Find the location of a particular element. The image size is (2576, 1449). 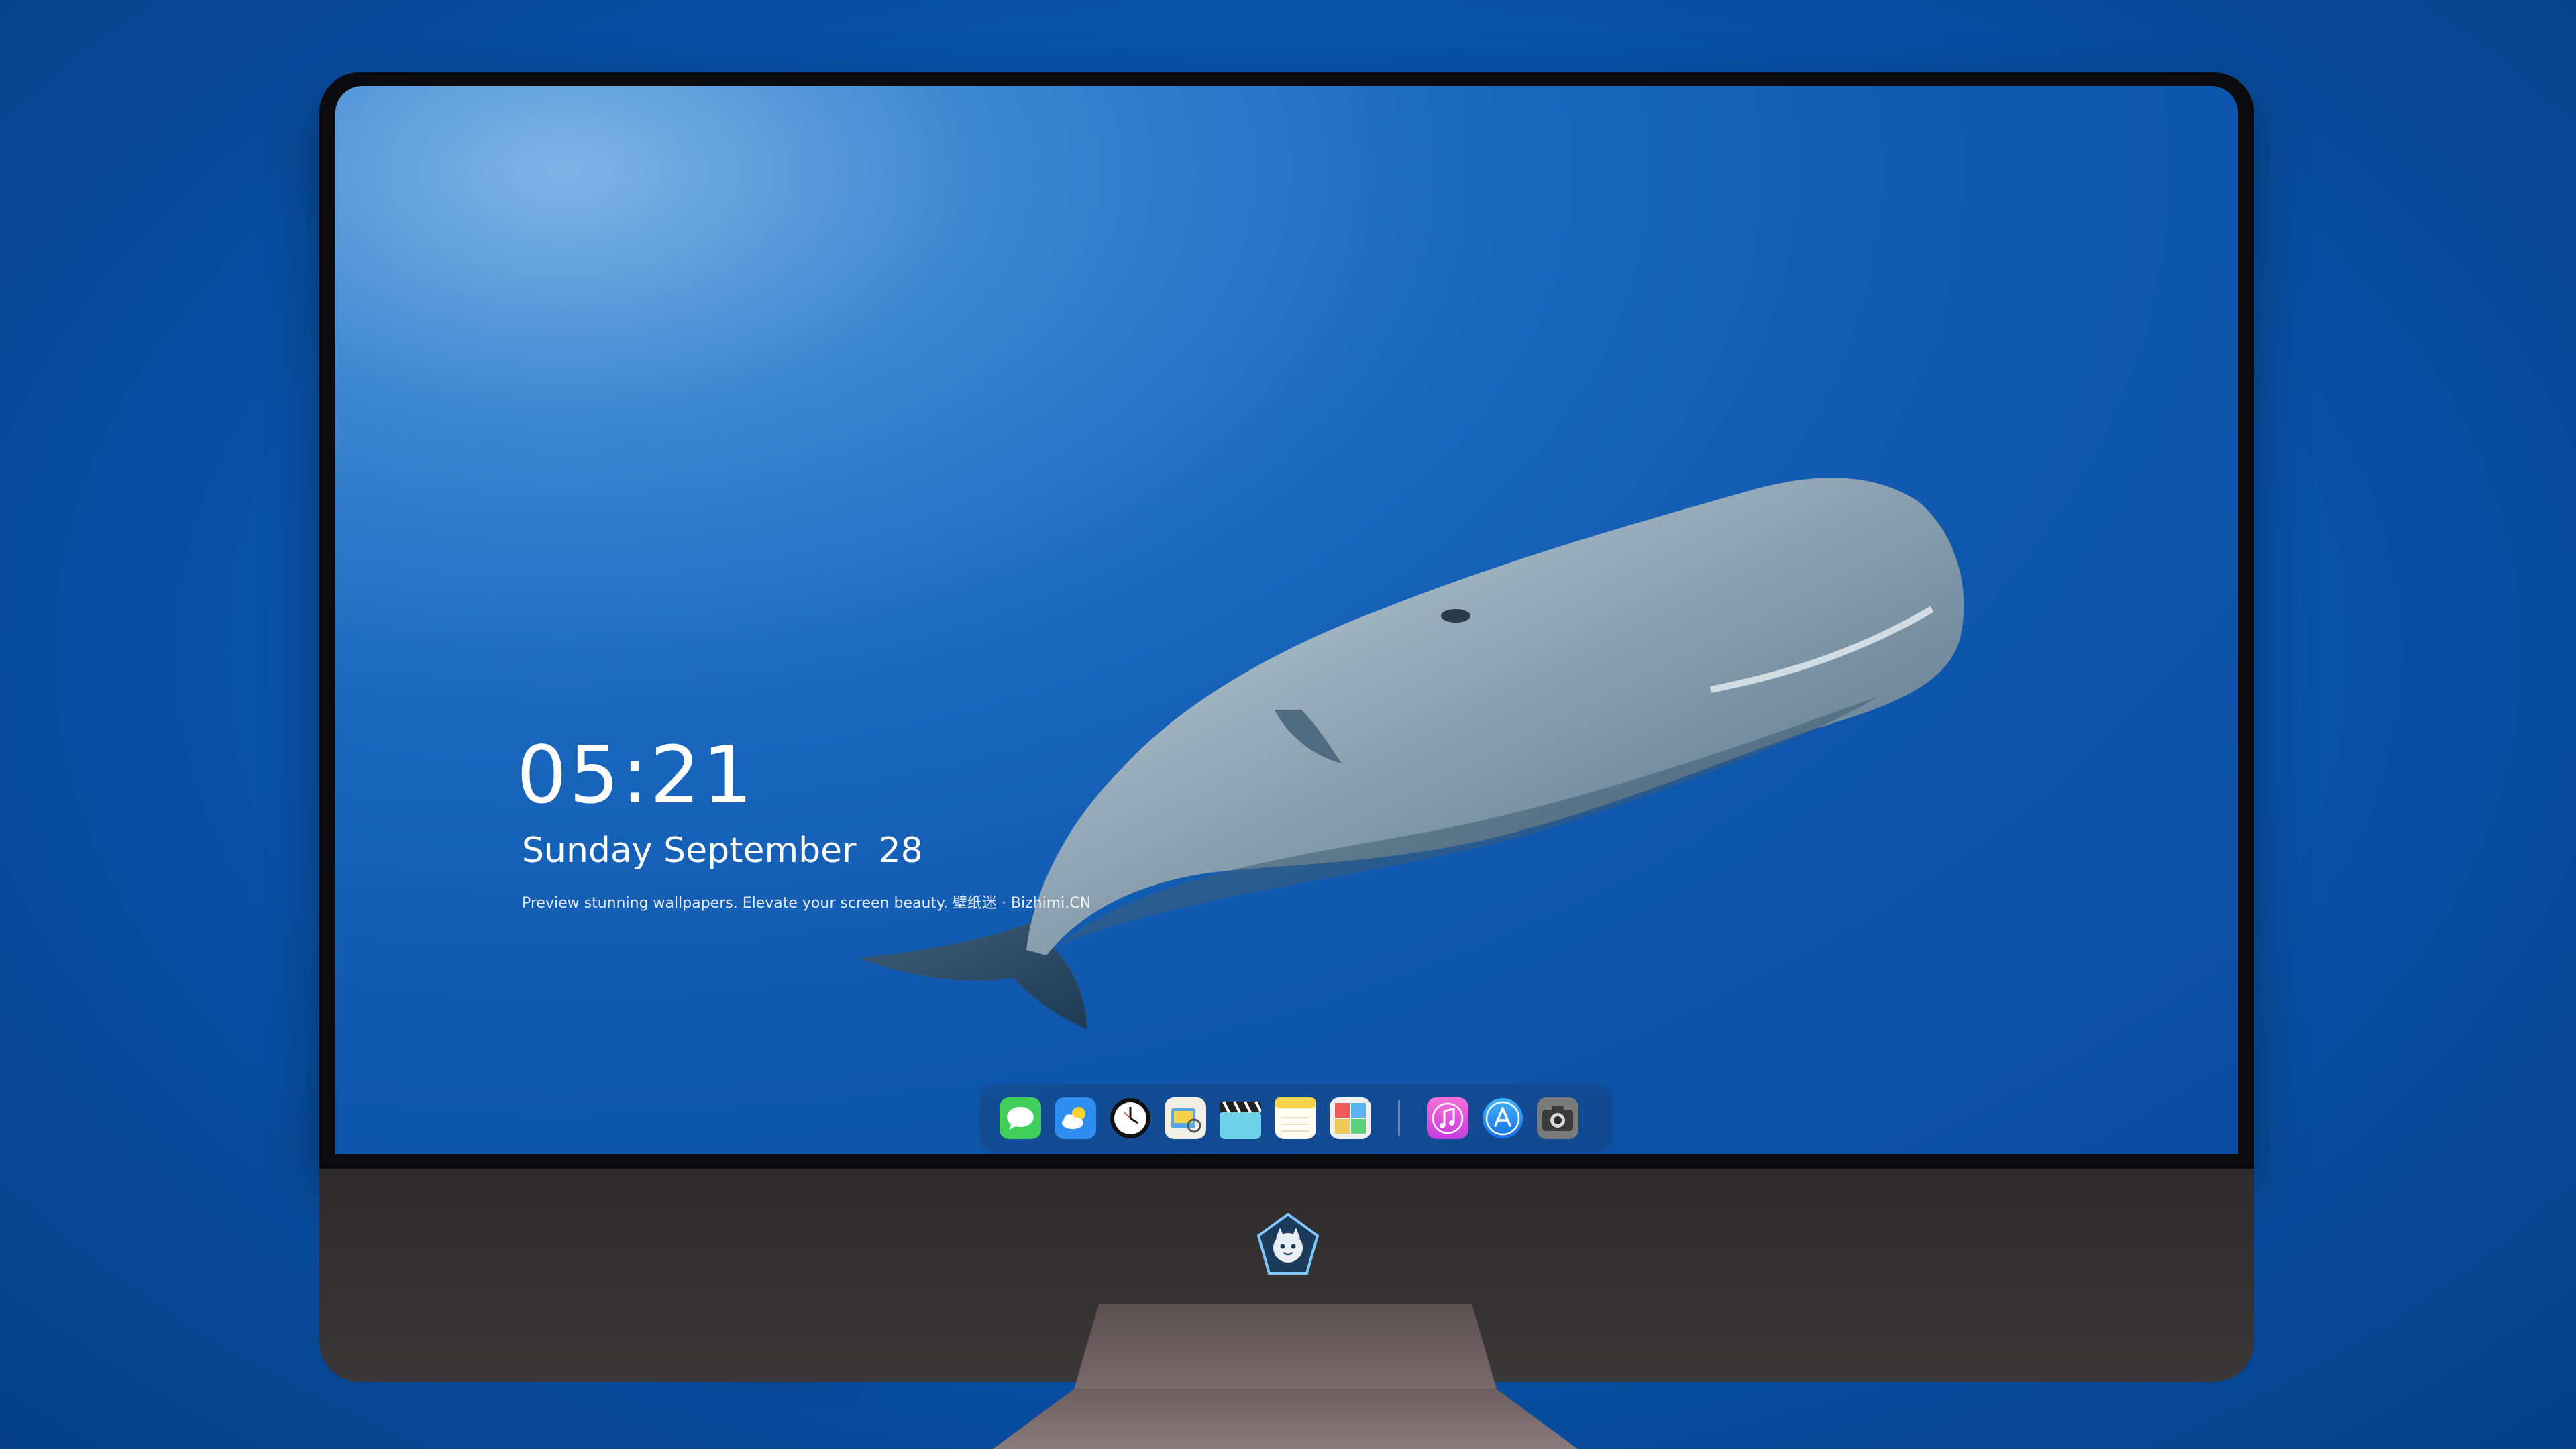

clapperboard-icon is located at coordinates (1240, 1118).